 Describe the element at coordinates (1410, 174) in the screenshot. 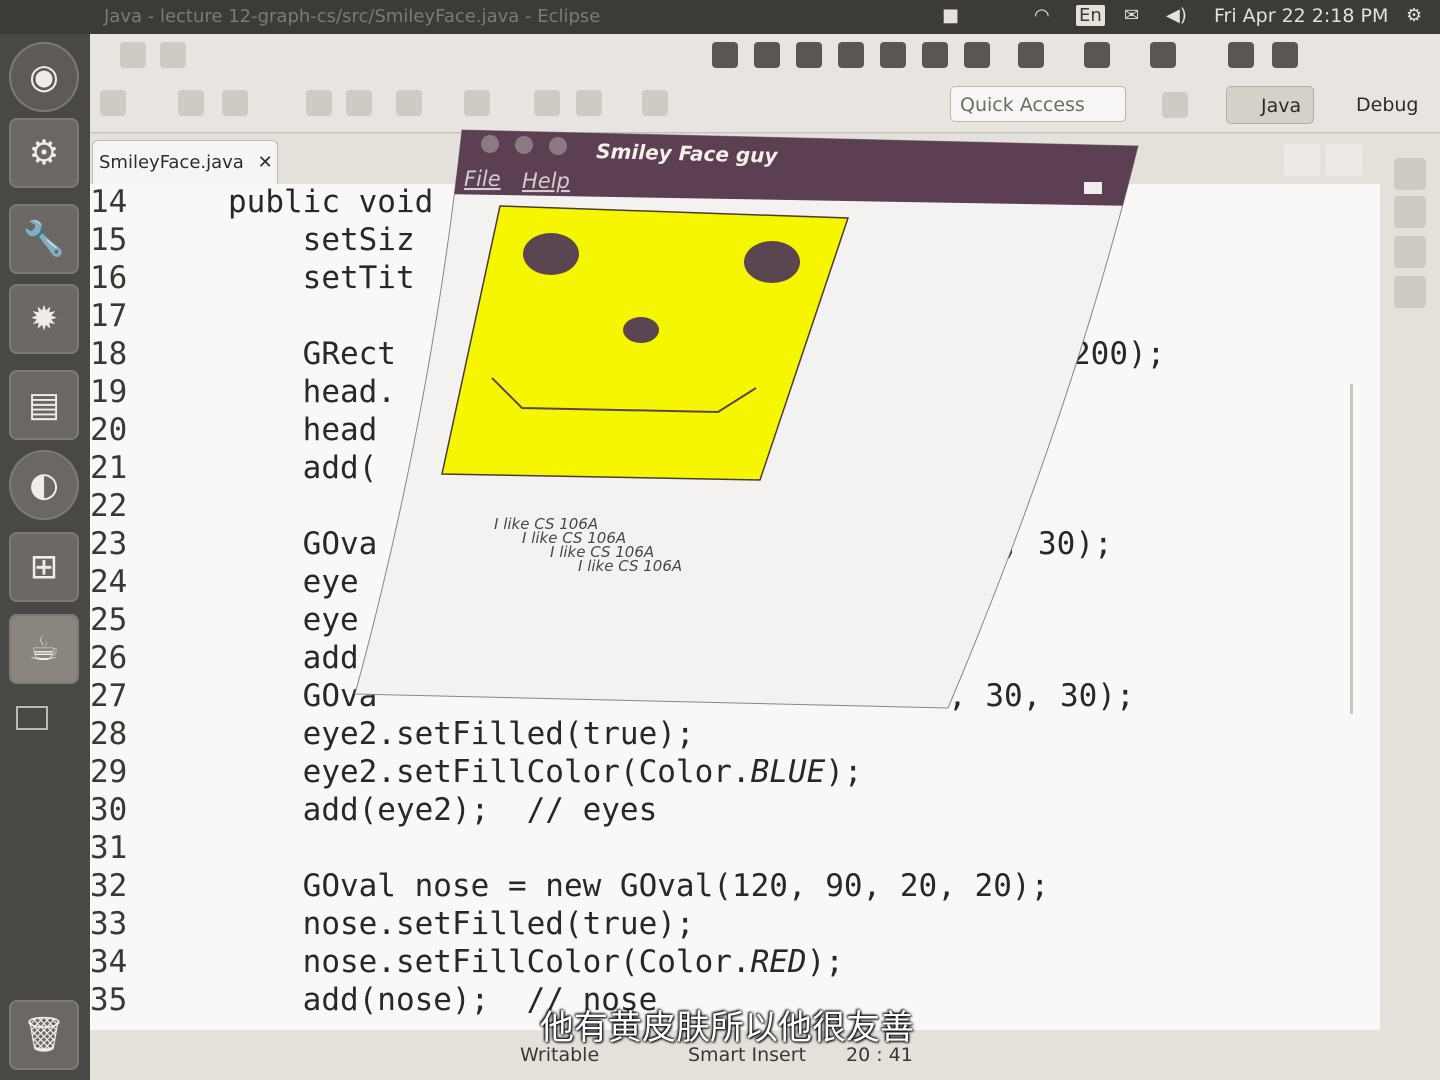

I see `restore-icon` at that location.